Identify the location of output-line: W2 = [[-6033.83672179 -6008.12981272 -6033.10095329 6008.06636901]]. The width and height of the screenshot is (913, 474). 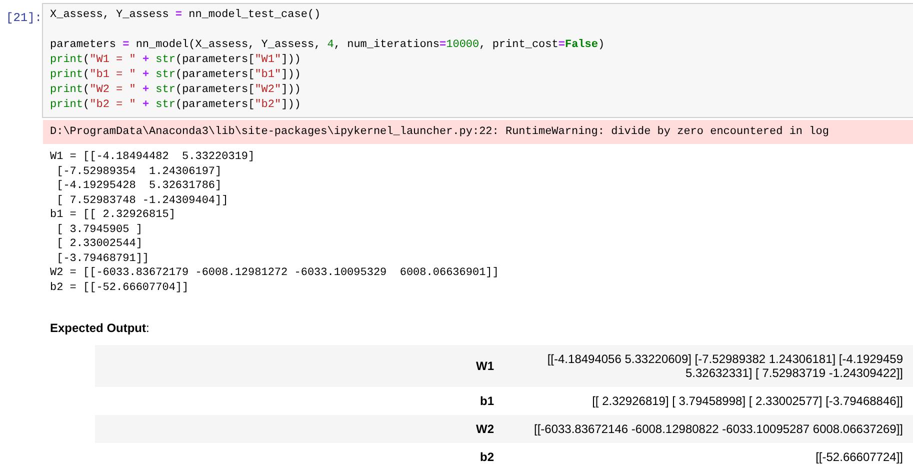
(275, 273).